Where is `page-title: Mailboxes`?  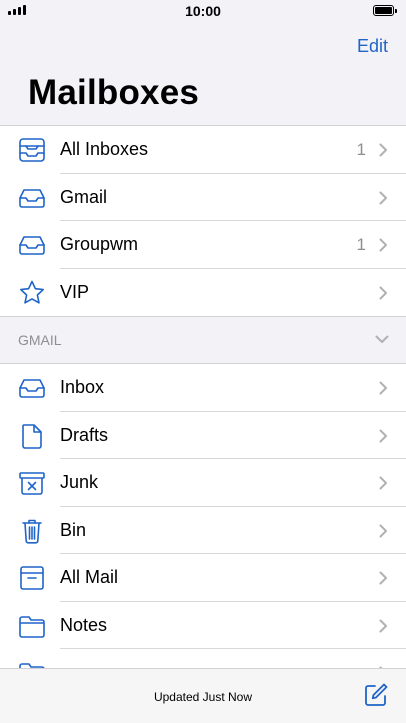 page-title: Mailboxes is located at coordinates (114, 92).